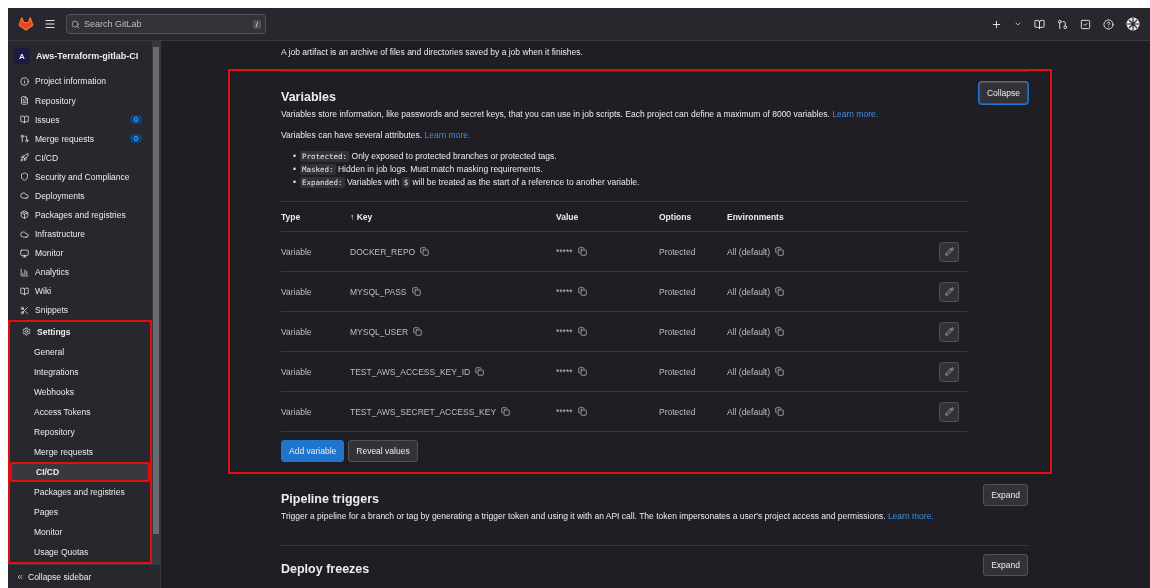  What do you see at coordinates (80, 431) in the screenshot?
I see `sidebar-subitem: Repository` at bounding box center [80, 431].